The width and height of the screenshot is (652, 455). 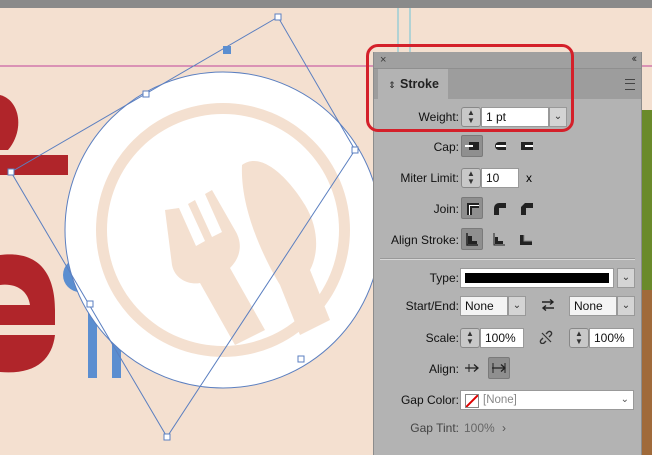 What do you see at coordinates (446, 209) in the screenshot?
I see `join-label: Join:` at bounding box center [446, 209].